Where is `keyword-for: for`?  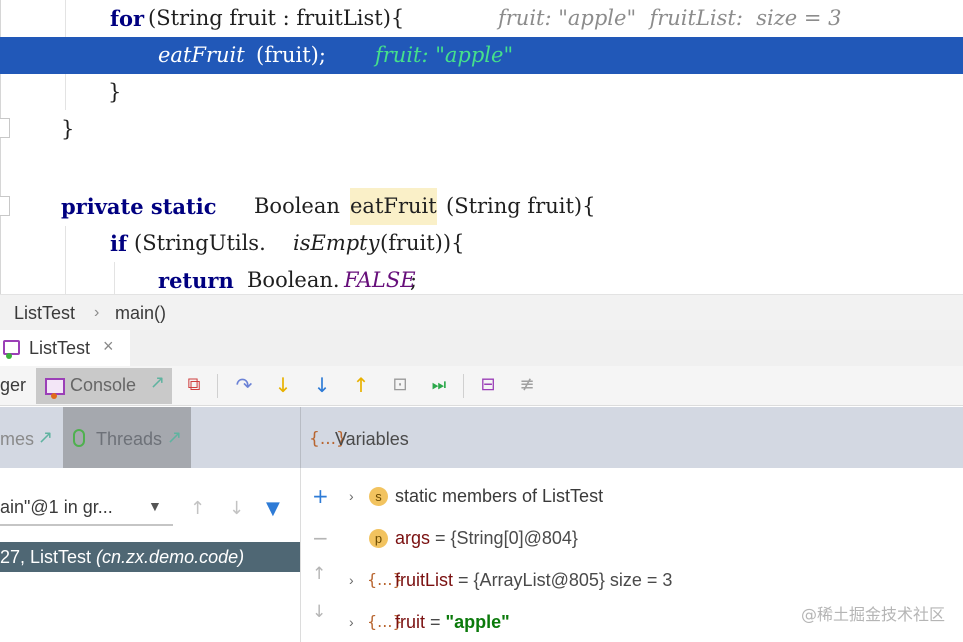
keyword-for: for is located at coordinates (127, 18).